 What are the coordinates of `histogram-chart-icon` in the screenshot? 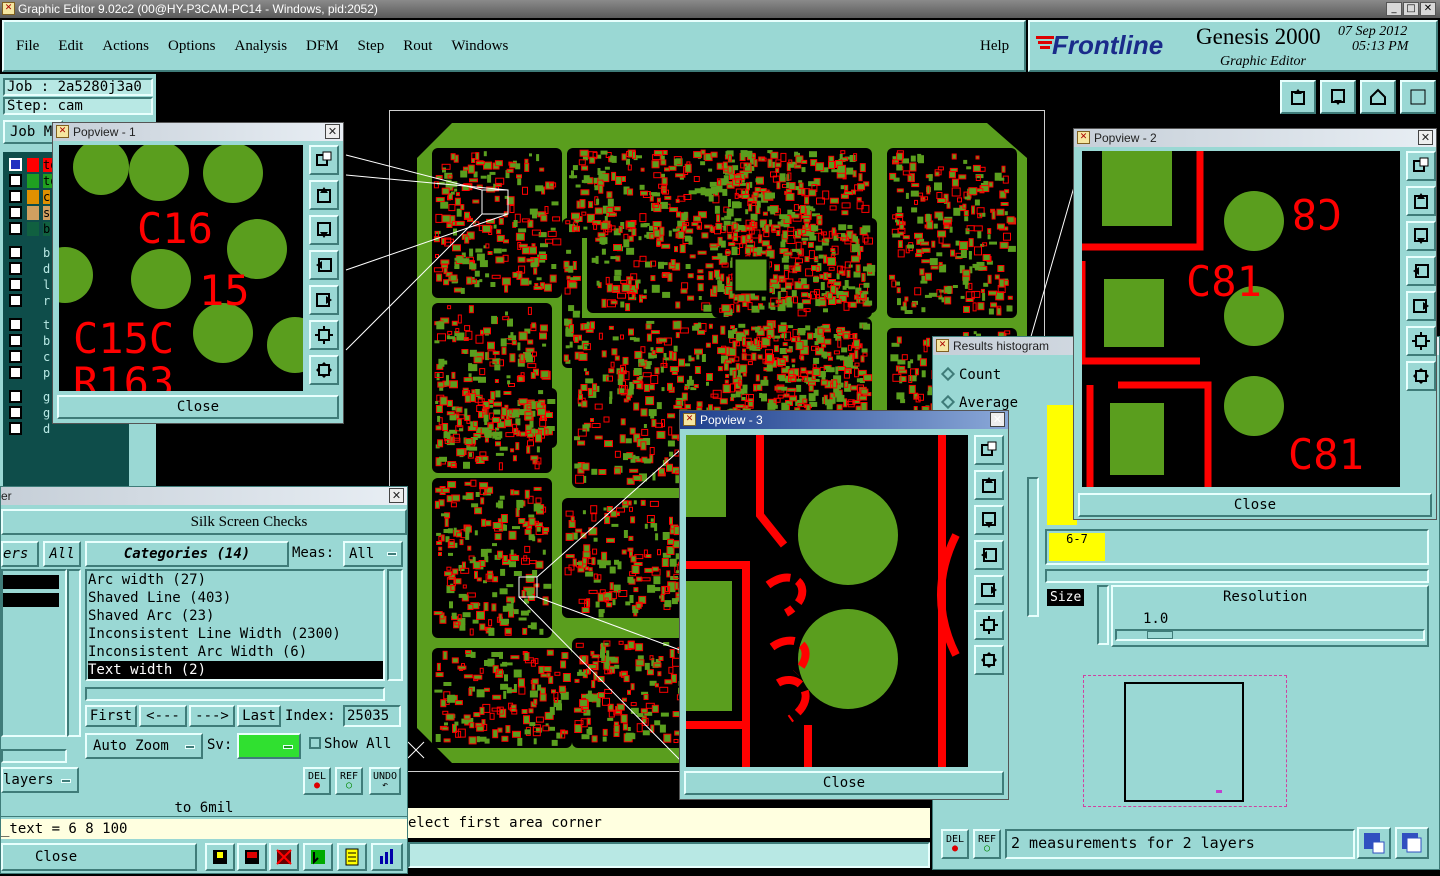 It's located at (1374, 843).